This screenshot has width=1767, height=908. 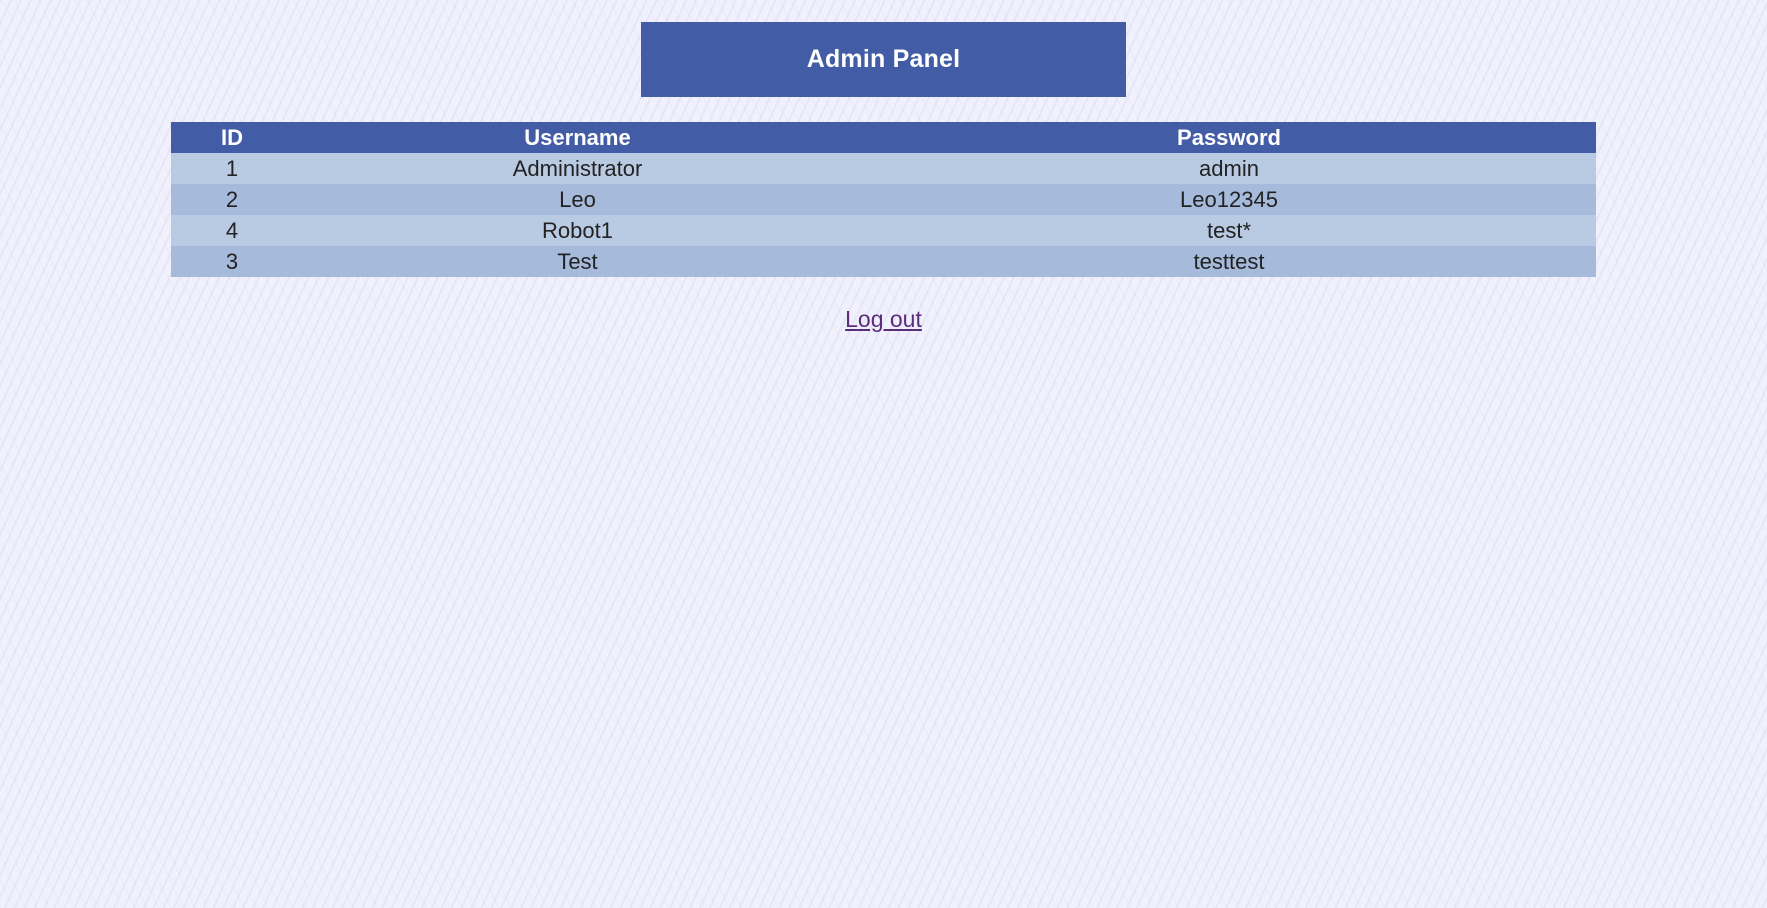 What do you see at coordinates (232, 168) in the screenshot?
I see `cell-id: 1` at bounding box center [232, 168].